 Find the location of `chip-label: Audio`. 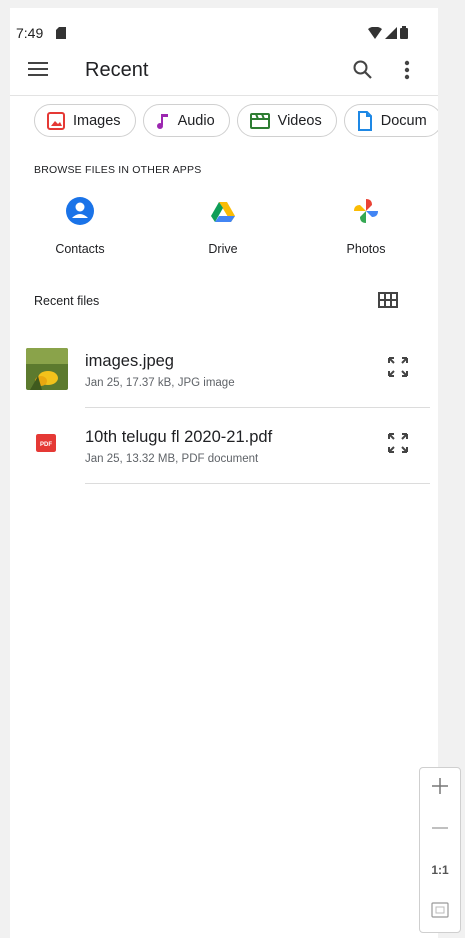

chip-label: Audio is located at coordinates (196, 120).